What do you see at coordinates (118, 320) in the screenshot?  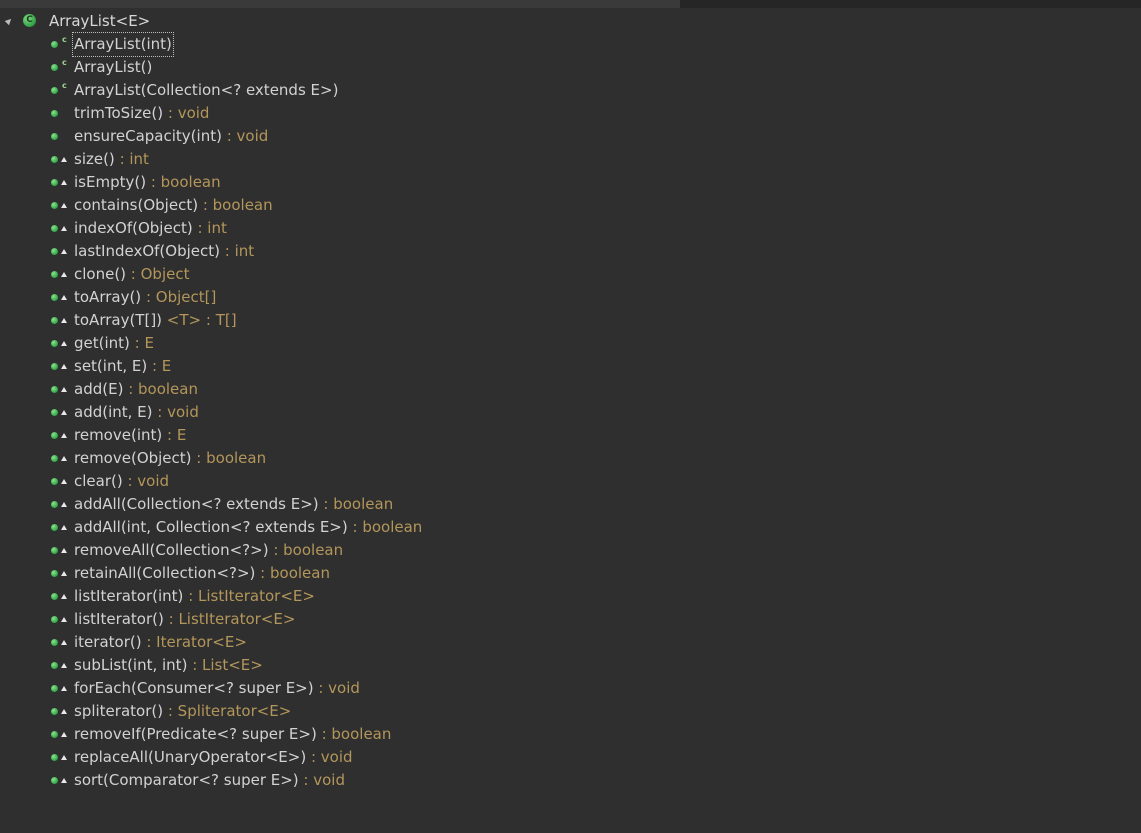 I see `member-name: toArray(T[])` at bounding box center [118, 320].